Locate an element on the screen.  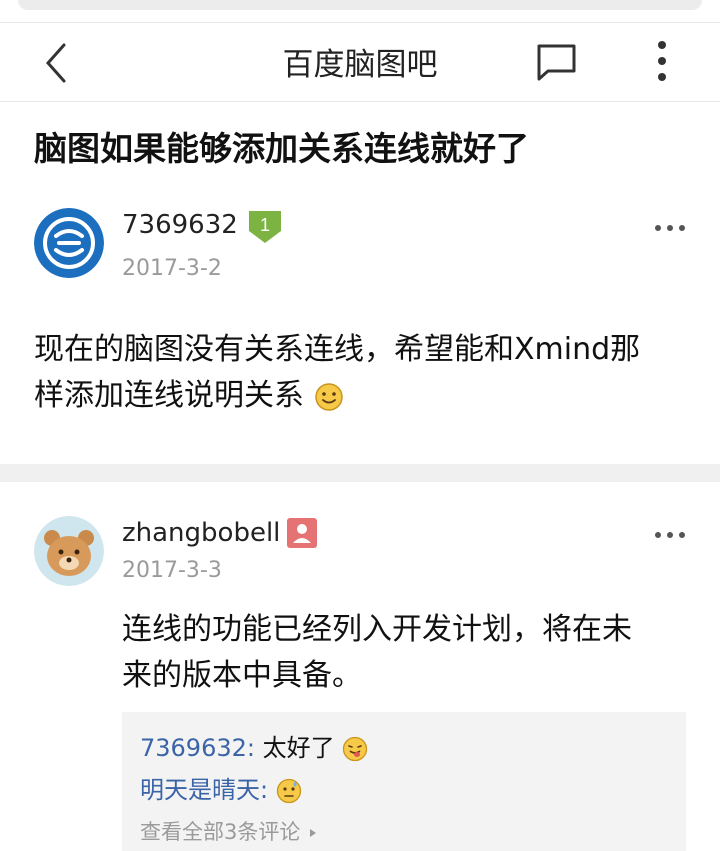
bear-avatar is located at coordinates (69, 551).